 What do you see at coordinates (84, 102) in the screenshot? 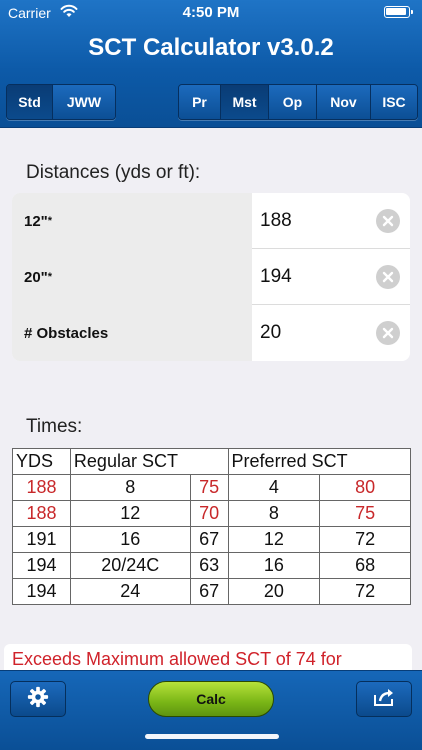
I see `segment-jww: JWW` at bounding box center [84, 102].